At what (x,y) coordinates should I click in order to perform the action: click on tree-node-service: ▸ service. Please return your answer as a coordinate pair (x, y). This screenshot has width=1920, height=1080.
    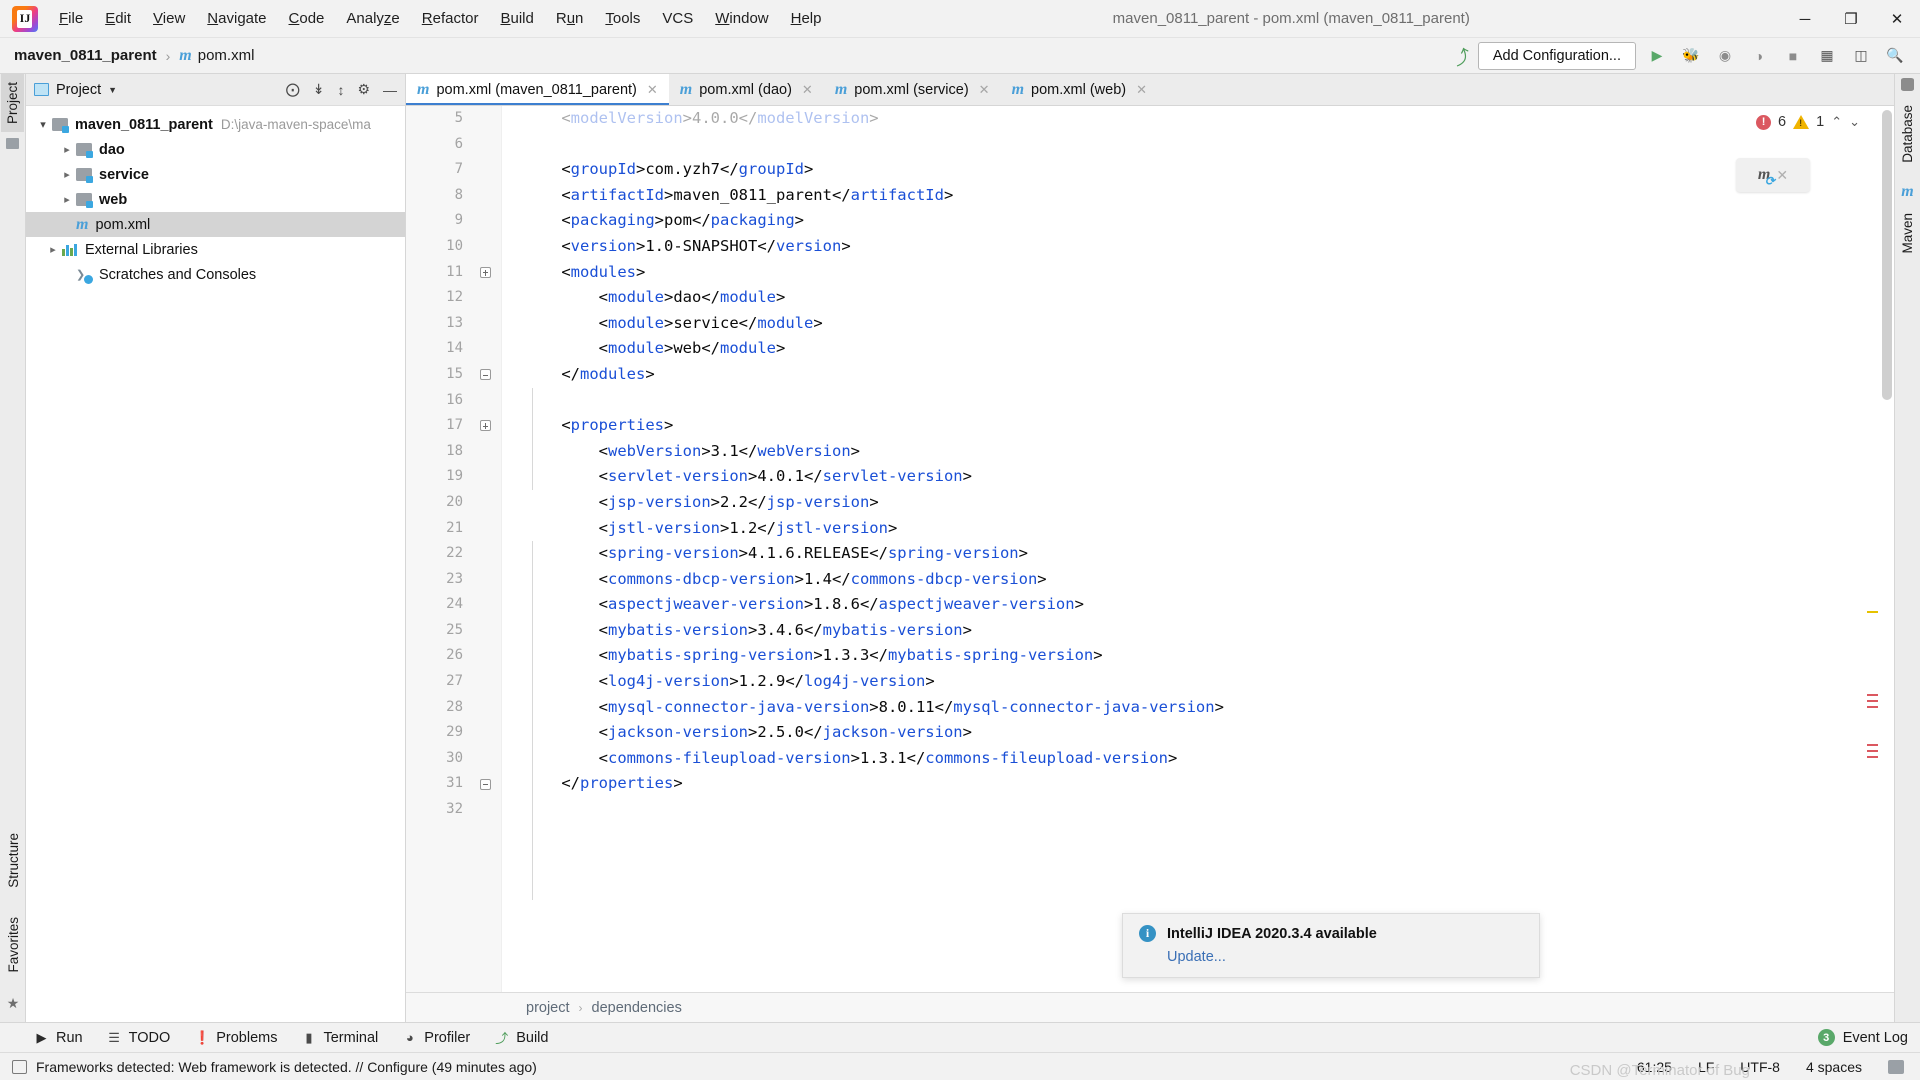
    Looking at the image, I should click on (215, 174).